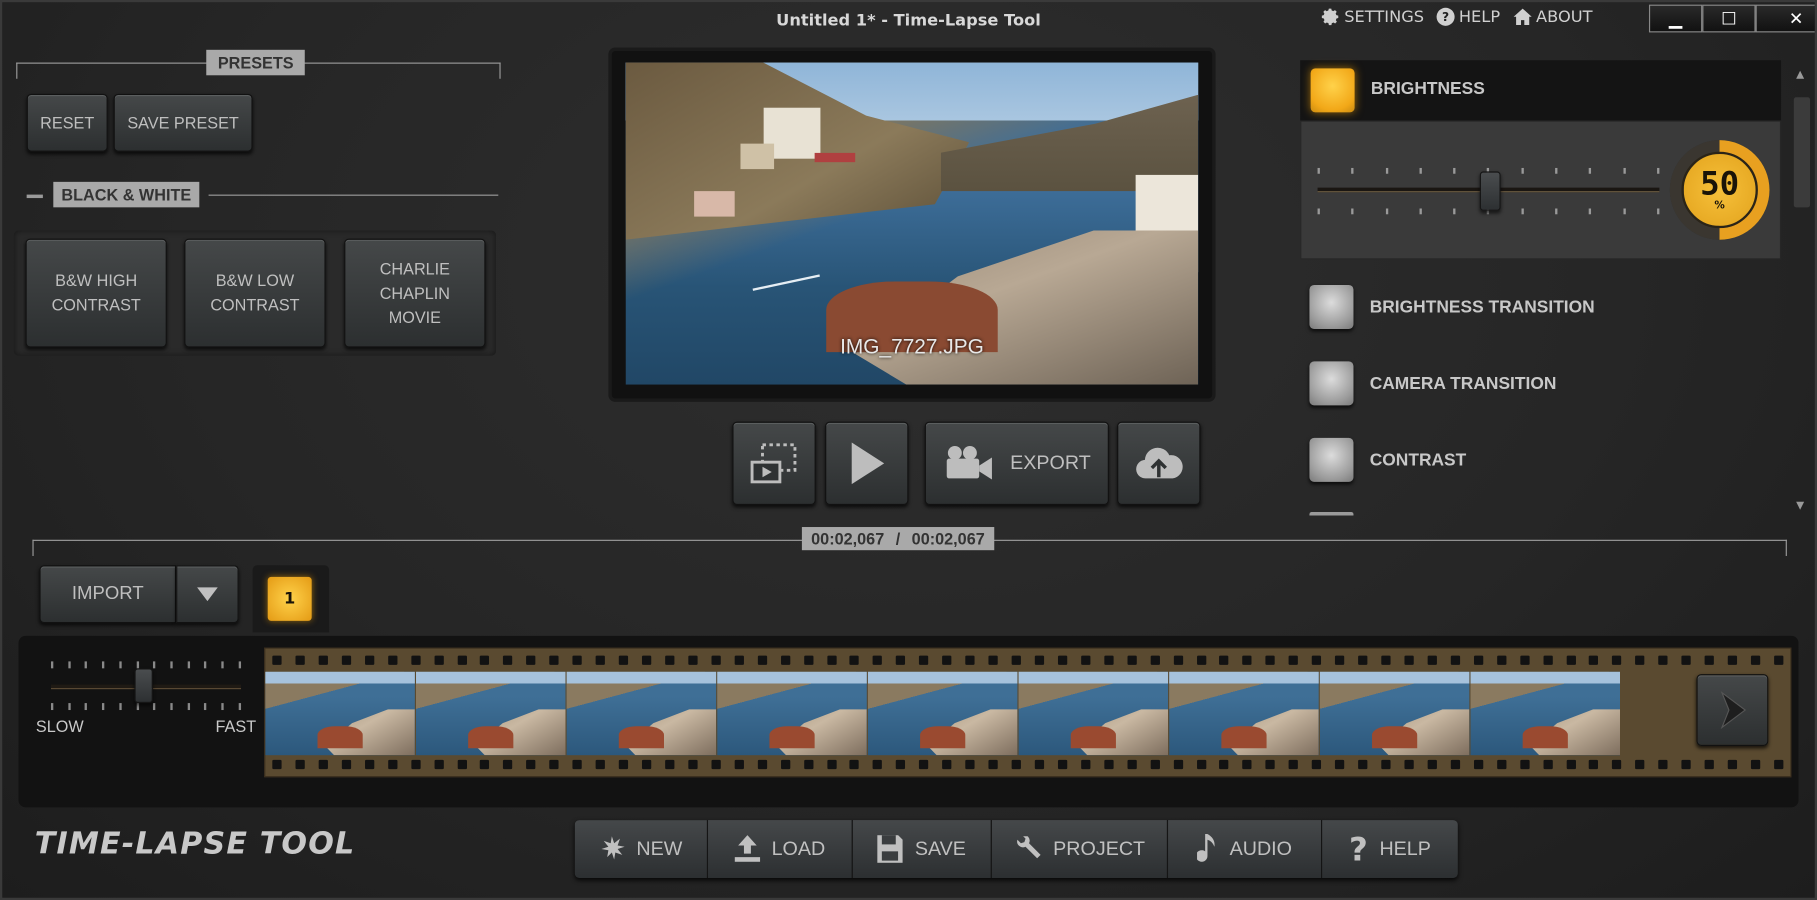 The width and height of the screenshot is (1817, 900). I want to click on help-menu: ? HELP, so click(1468, 17).